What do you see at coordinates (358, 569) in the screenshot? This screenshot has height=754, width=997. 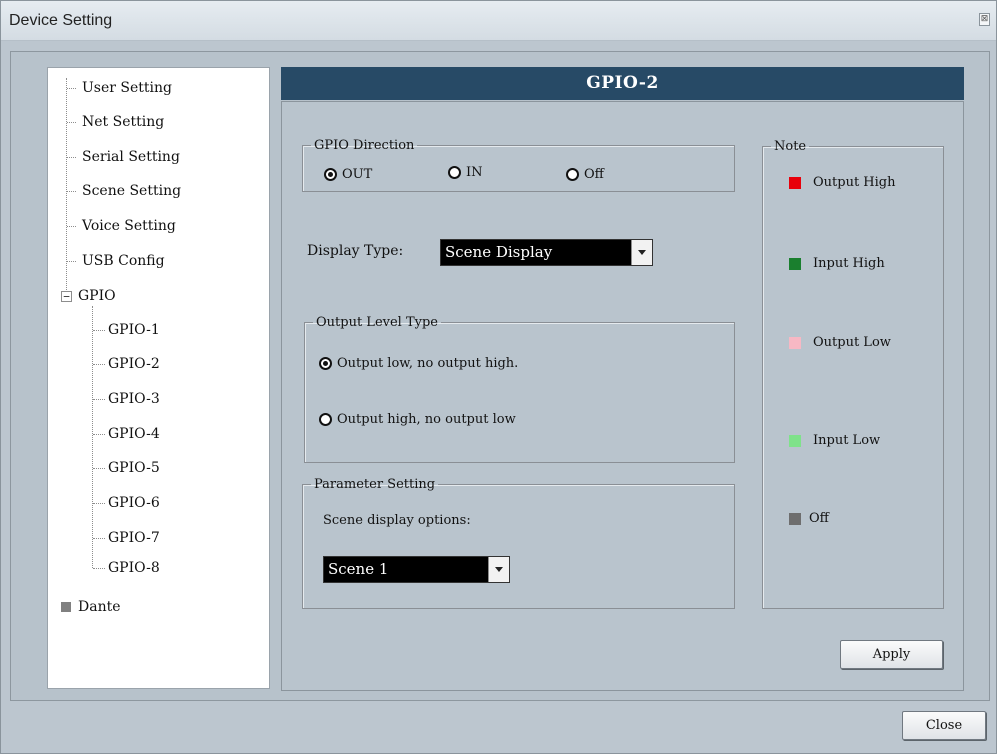 I see `scene-select-value: Scene 1` at bounding box center [358, 569].